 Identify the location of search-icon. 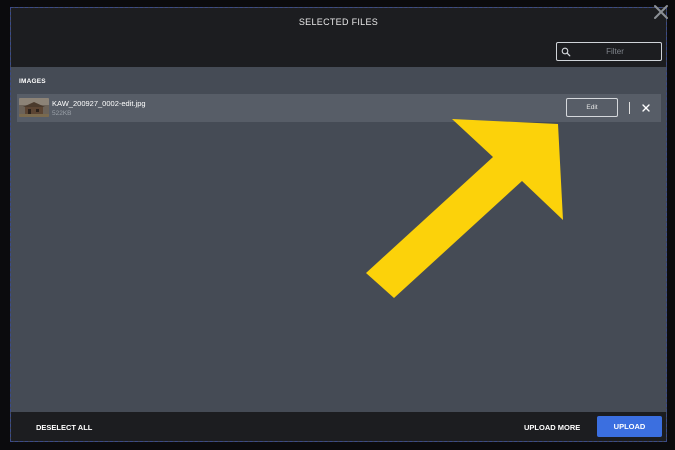
(566, 52).